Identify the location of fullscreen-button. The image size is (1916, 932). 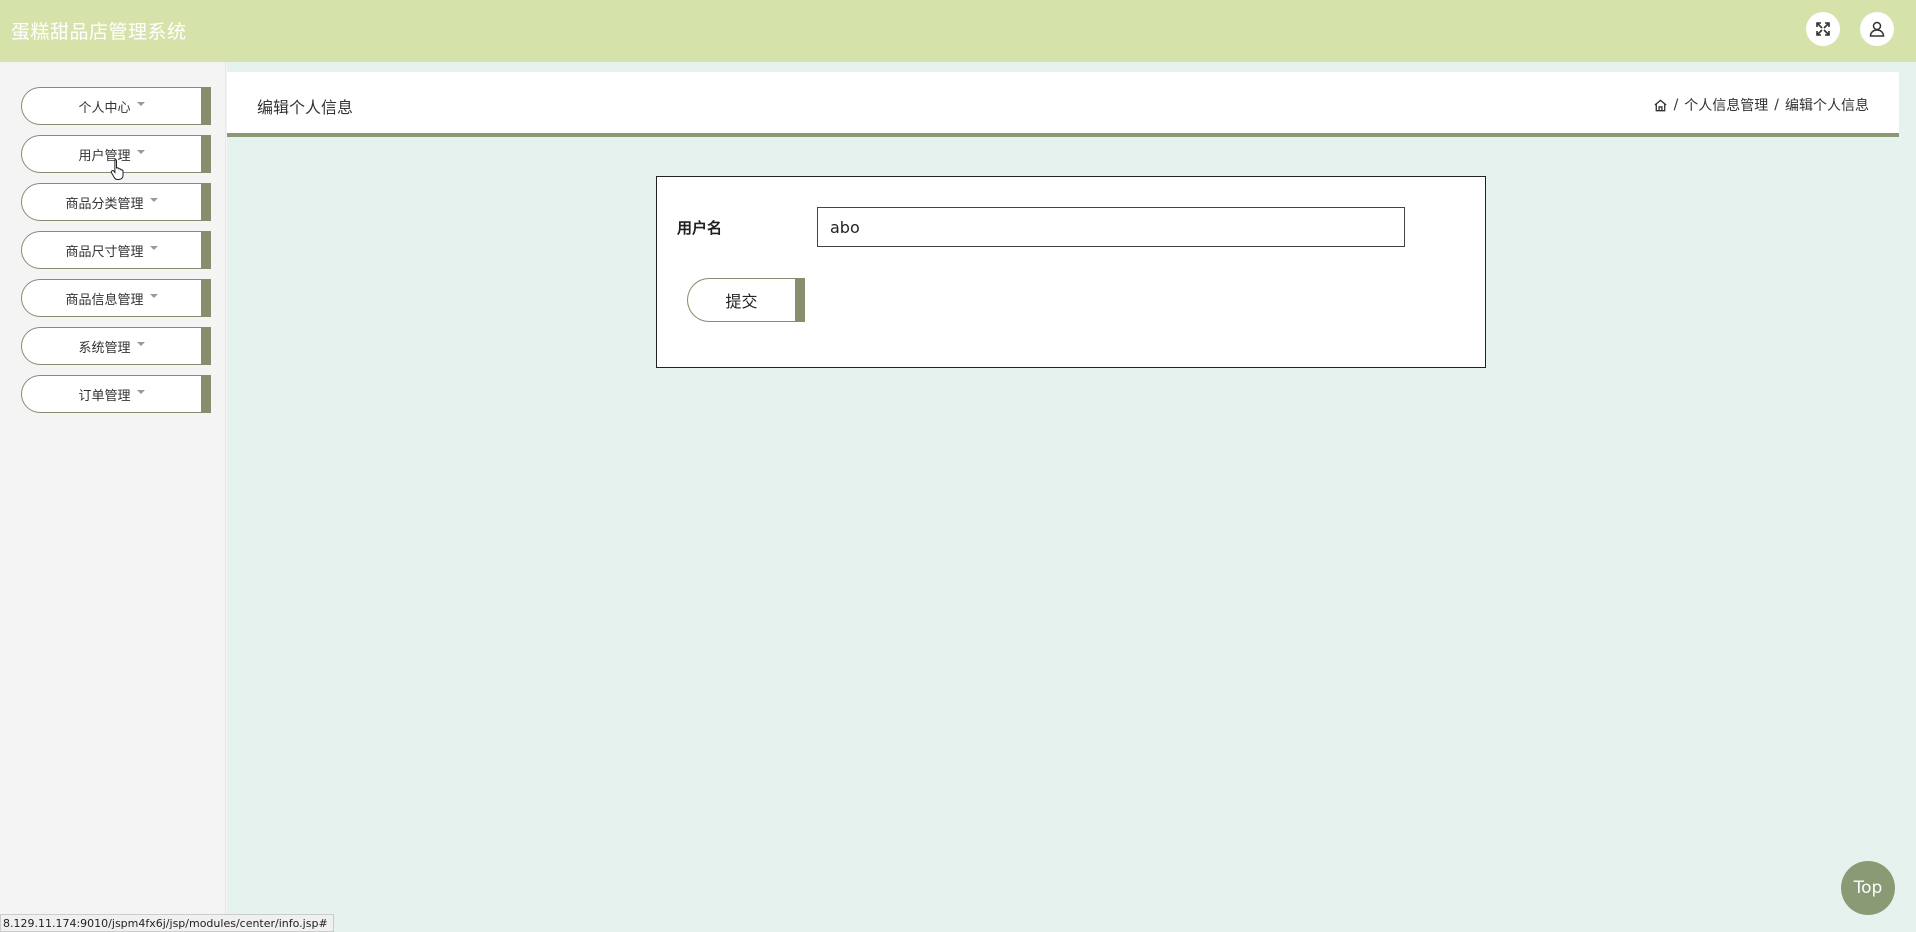
(1823, 29).